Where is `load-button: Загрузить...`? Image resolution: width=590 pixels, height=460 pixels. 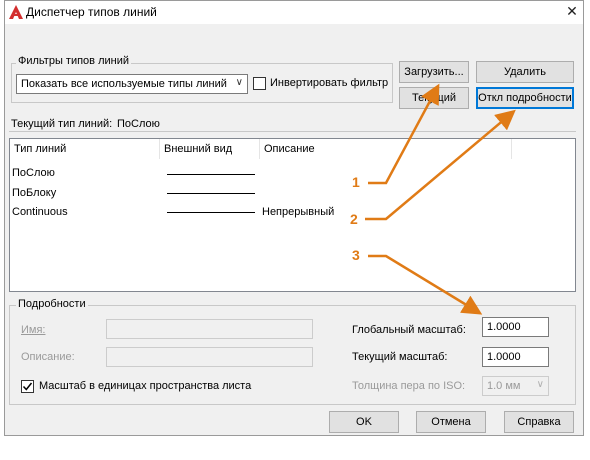 load-button: Загрузить... is located at coordinates (434, 72).